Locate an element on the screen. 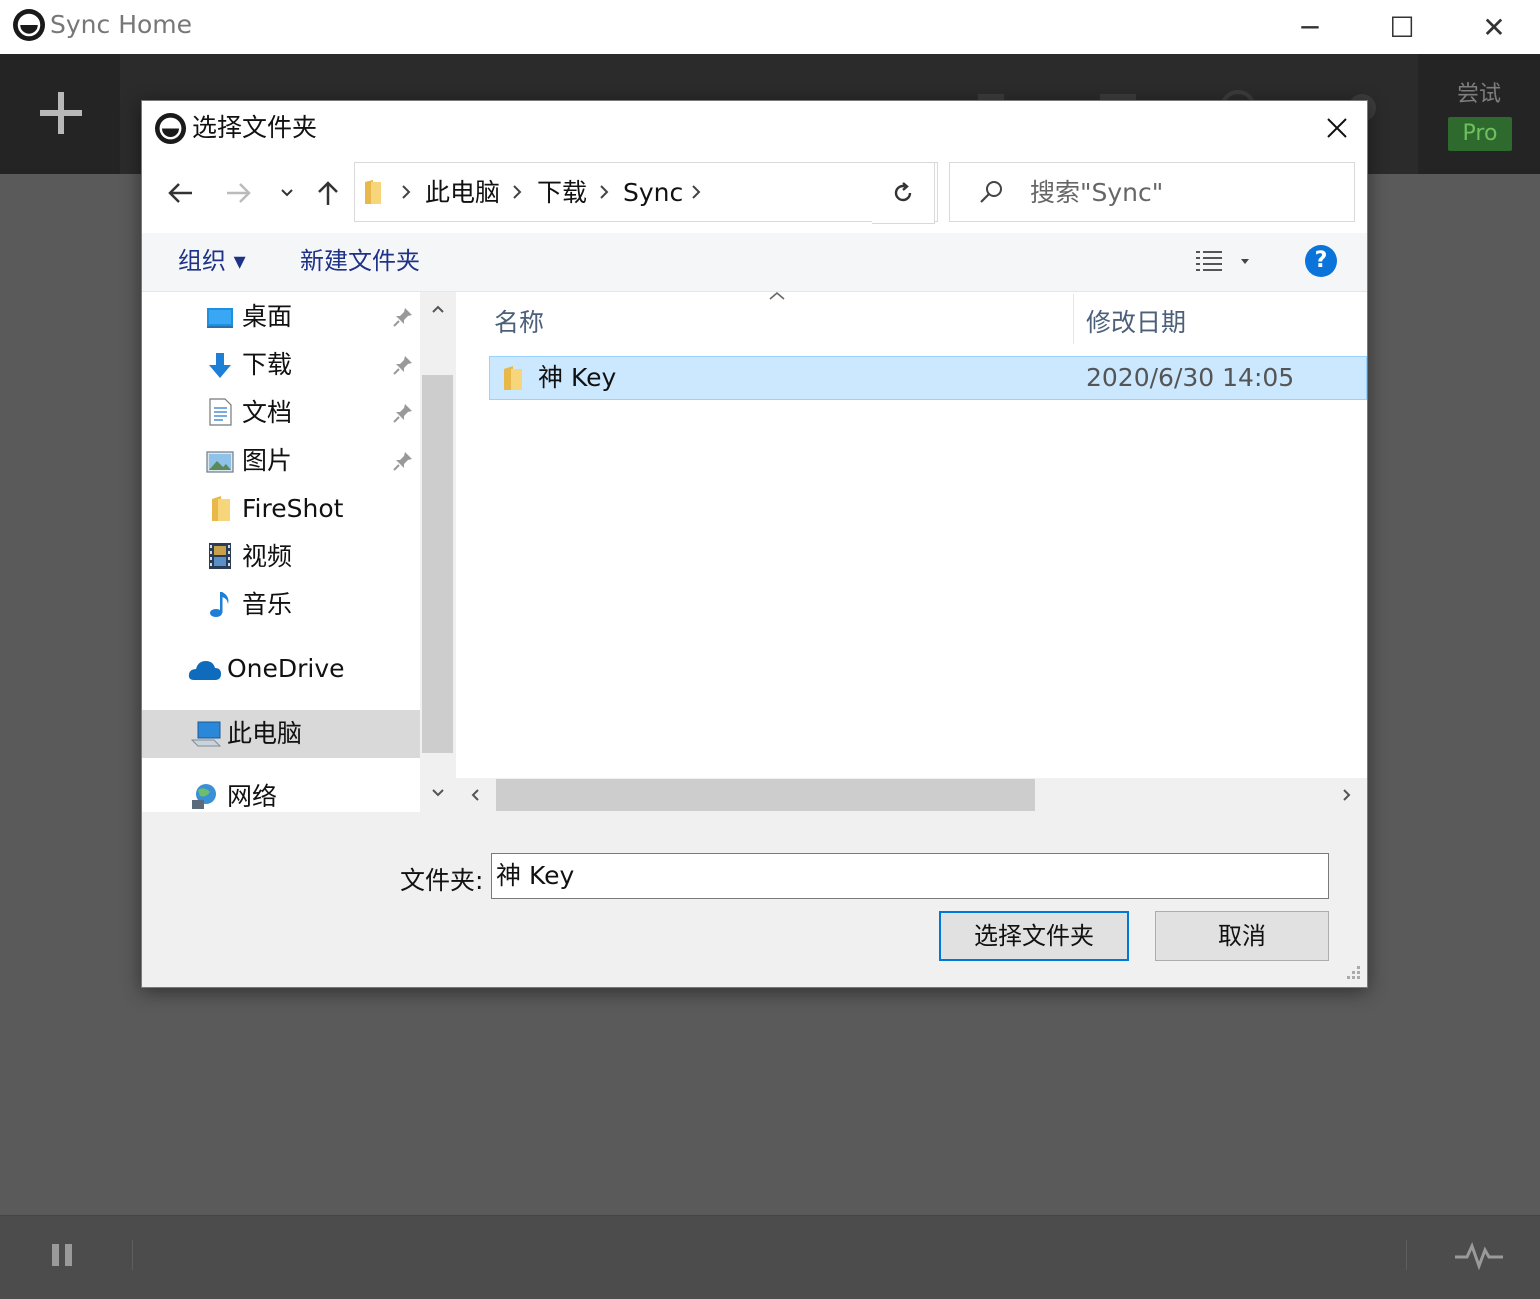 The height and width of the screenshot is (1299, 1540). nav-item-label: 图片 is located at coordinates (267, 460).